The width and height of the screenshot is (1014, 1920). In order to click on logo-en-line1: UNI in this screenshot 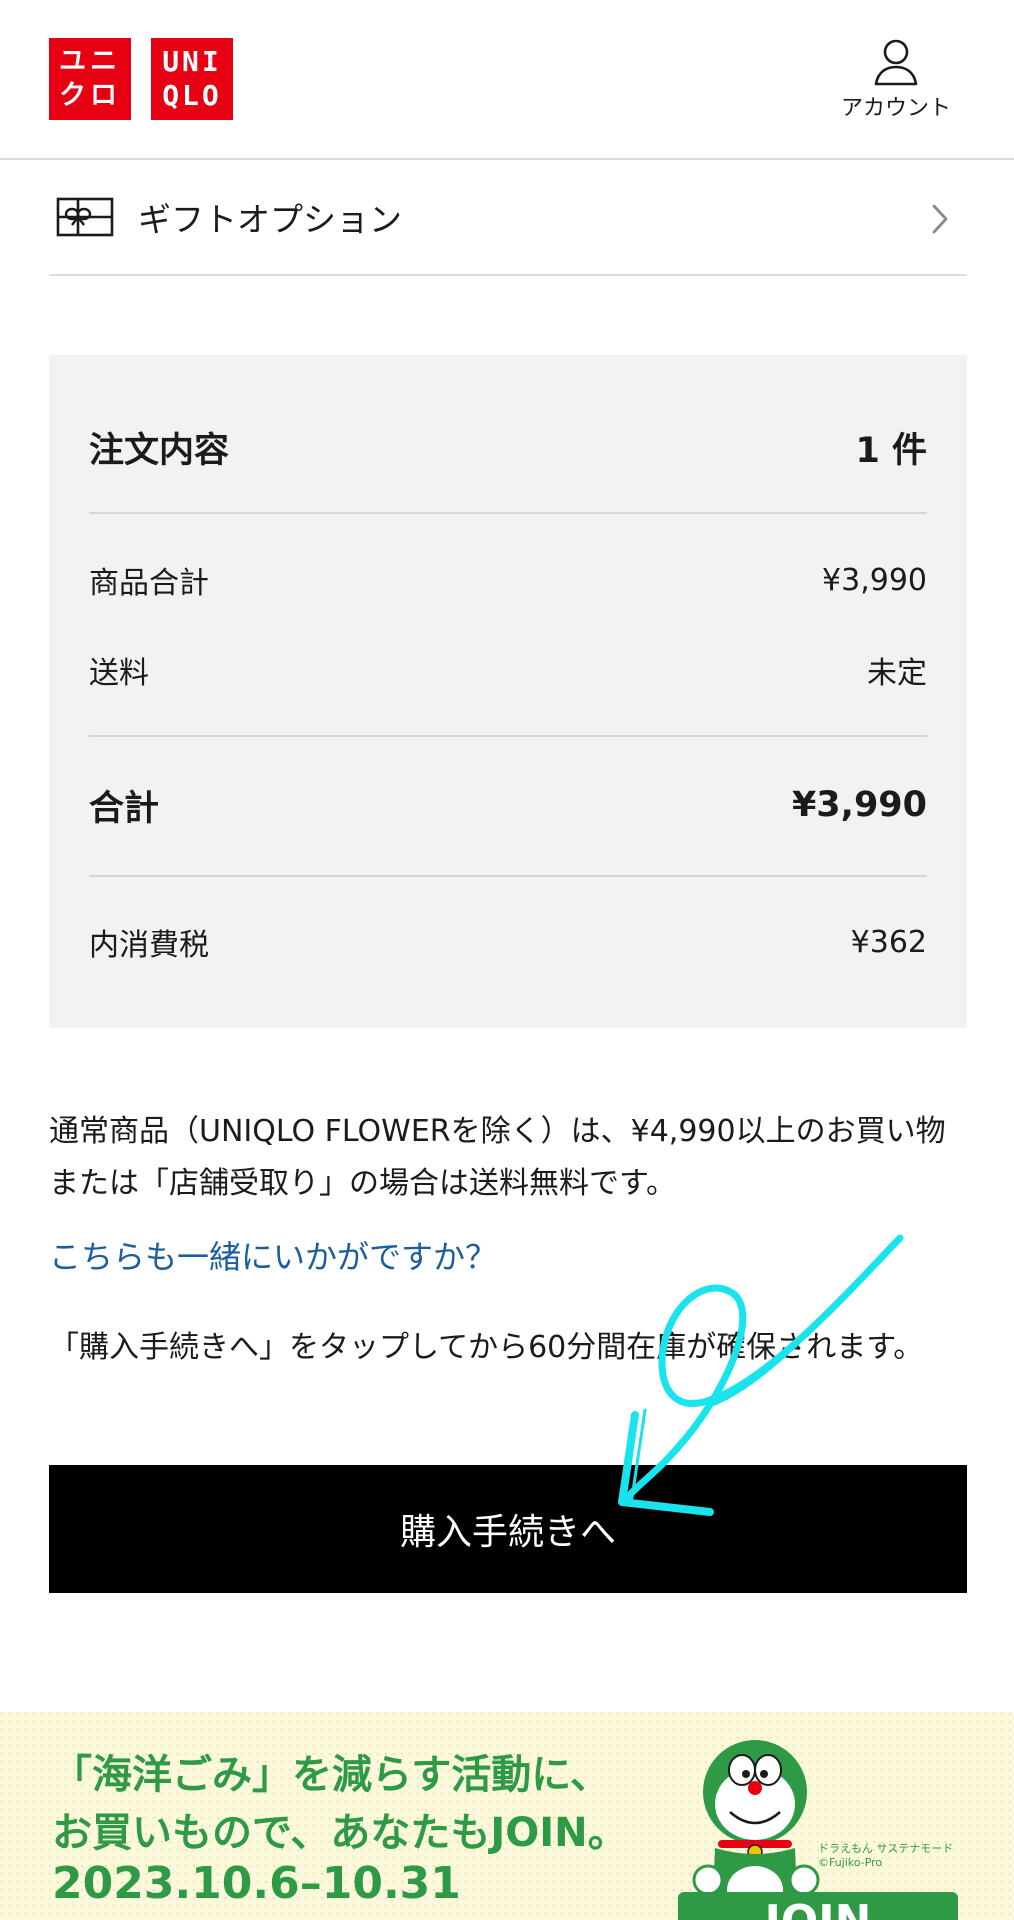, I will do `click(192, 61)`.